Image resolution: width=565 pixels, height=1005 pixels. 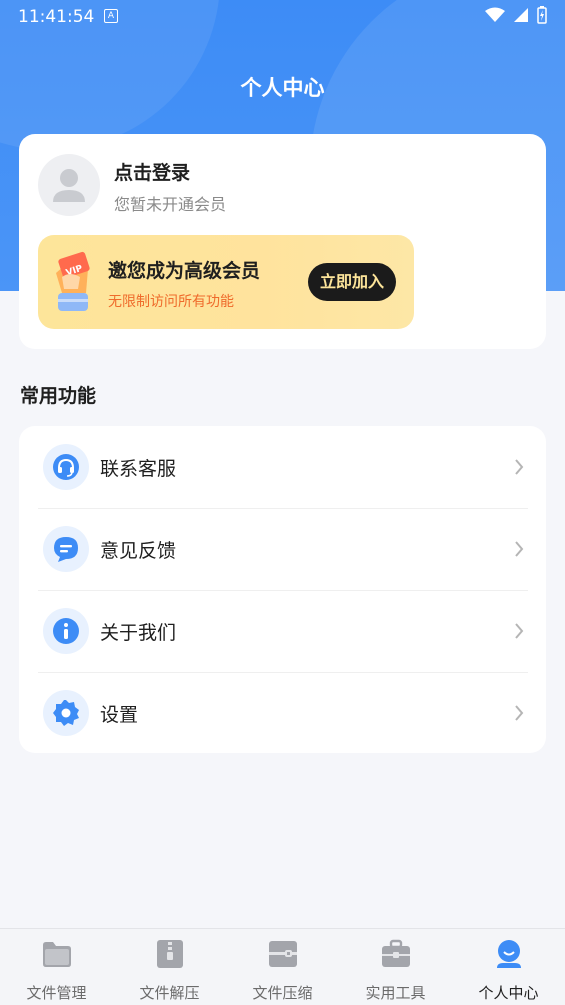 I want to click on nav-tab-tools: 实用工具, so click(x=395, y=967).